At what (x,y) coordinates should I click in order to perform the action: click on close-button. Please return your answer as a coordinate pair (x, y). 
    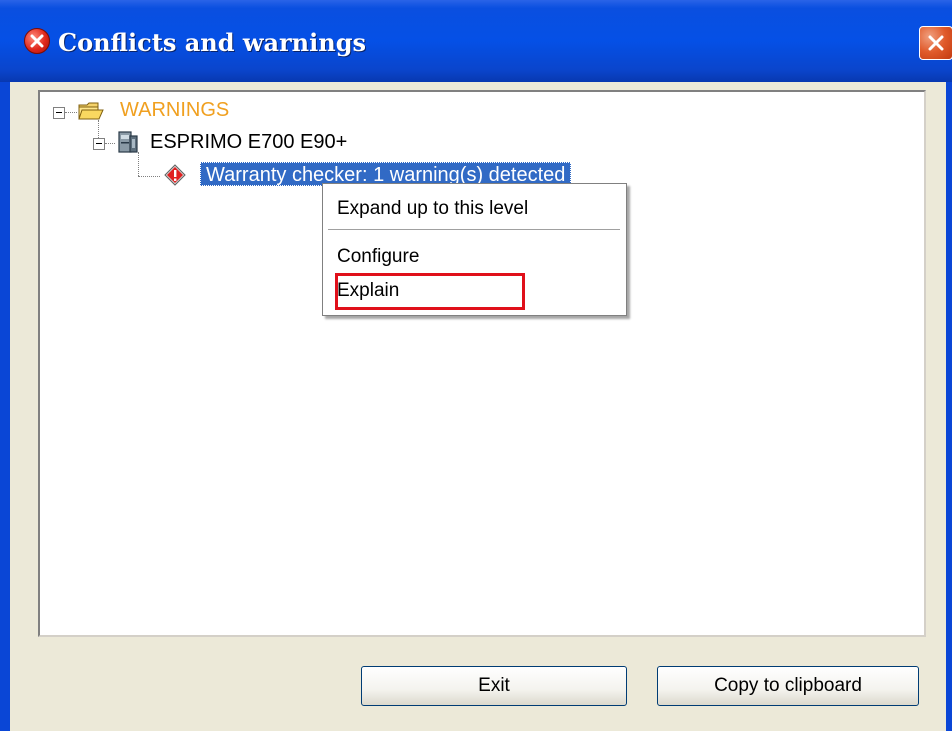
    Looking at the image, I should click on (935, 43).